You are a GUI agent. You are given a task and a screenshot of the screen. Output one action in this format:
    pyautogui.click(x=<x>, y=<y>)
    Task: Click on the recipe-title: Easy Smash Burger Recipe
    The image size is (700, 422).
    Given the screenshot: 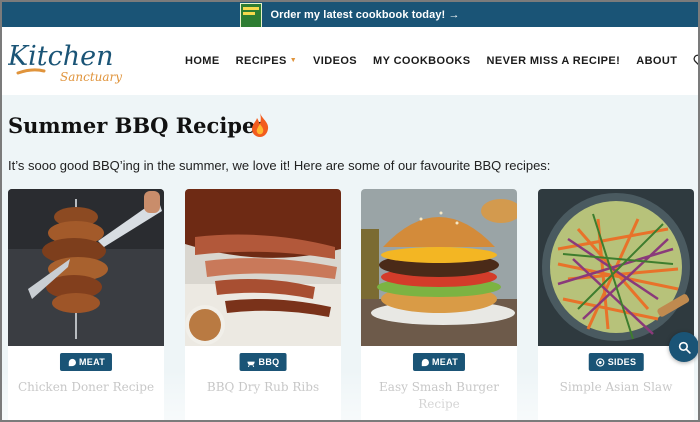 What is the action you would take?
    pyautogui.click(x=439, y=396)
    